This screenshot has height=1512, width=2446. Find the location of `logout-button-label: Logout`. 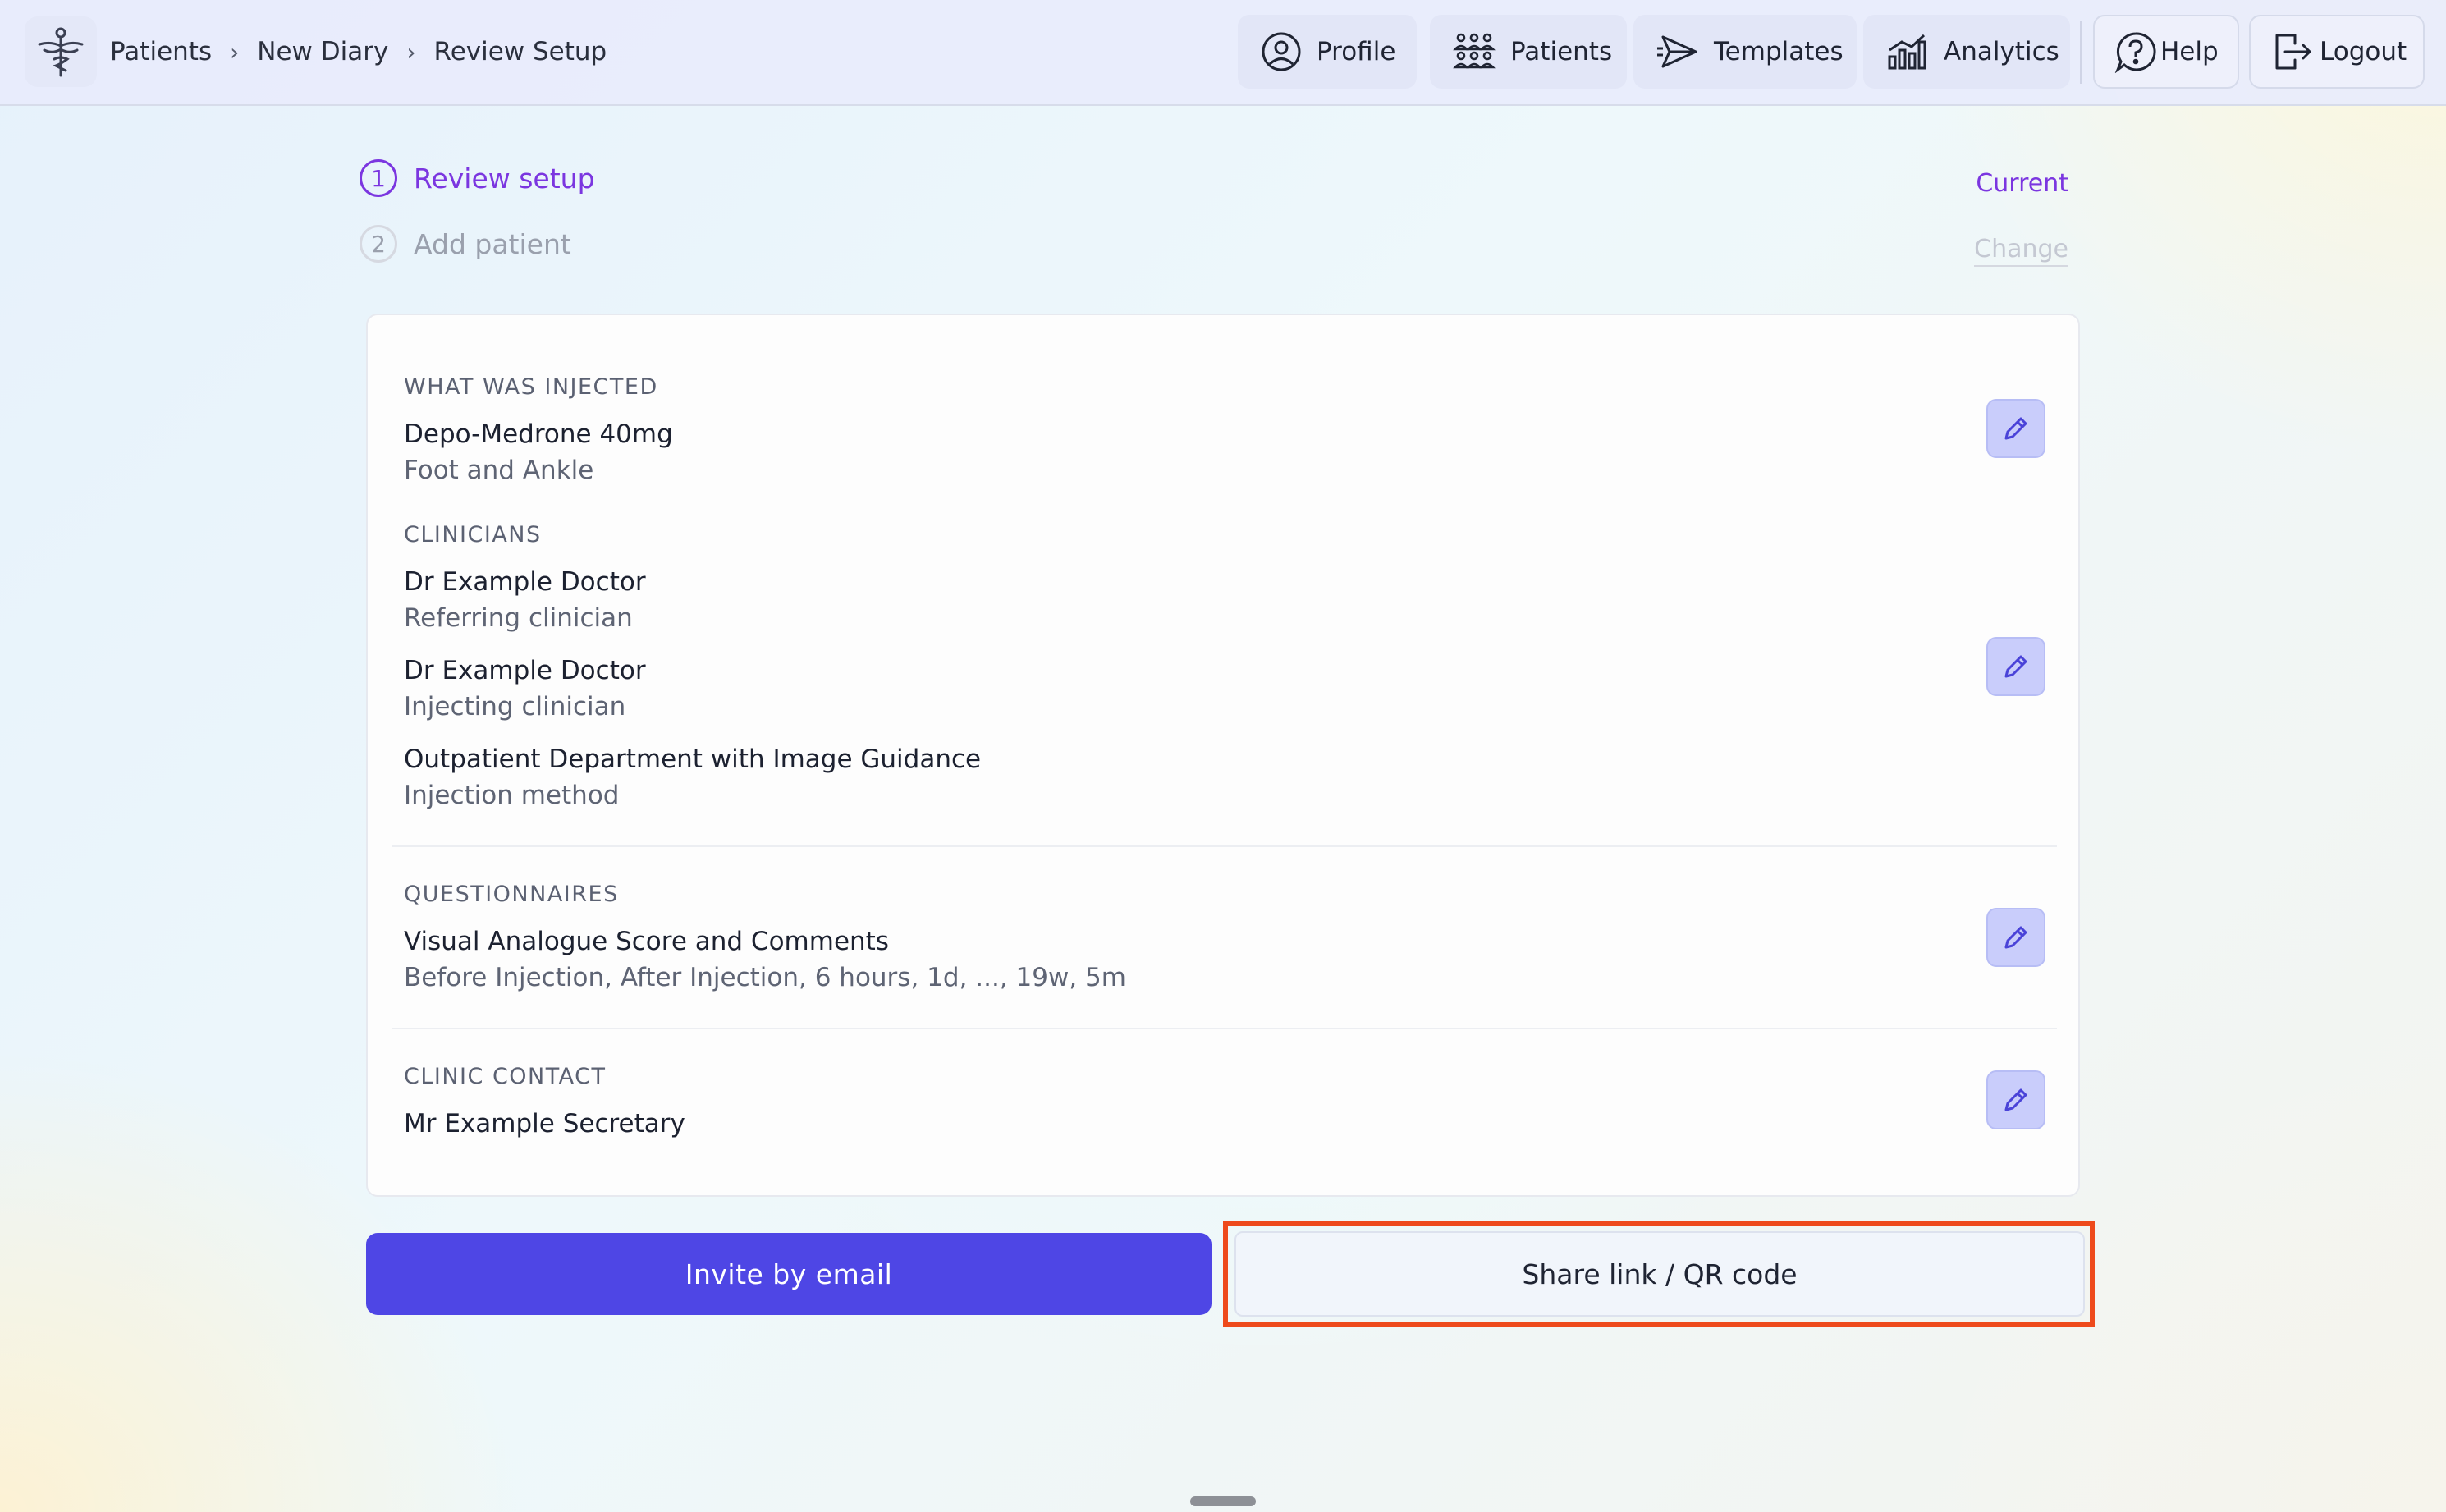

logout-button-label: Logout is located at coordinates (2363, 51).